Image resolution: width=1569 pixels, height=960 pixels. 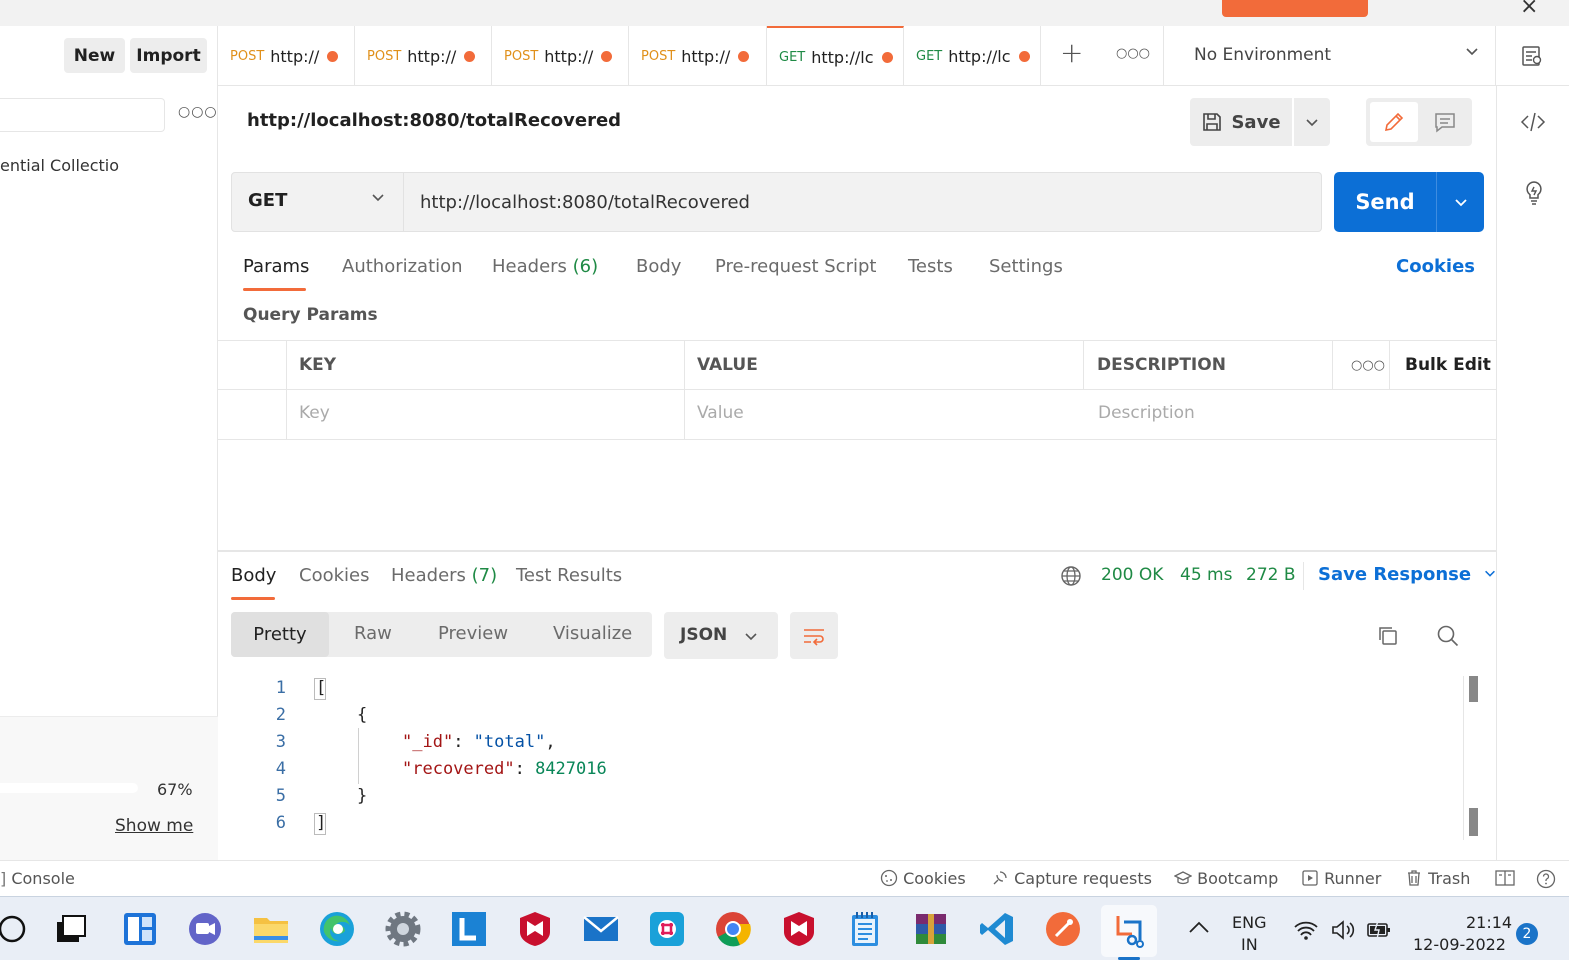 What do you see at coordinates (70, 929) in the screenshot?
I see `task-view-icon` at bounding box center [70, 929].